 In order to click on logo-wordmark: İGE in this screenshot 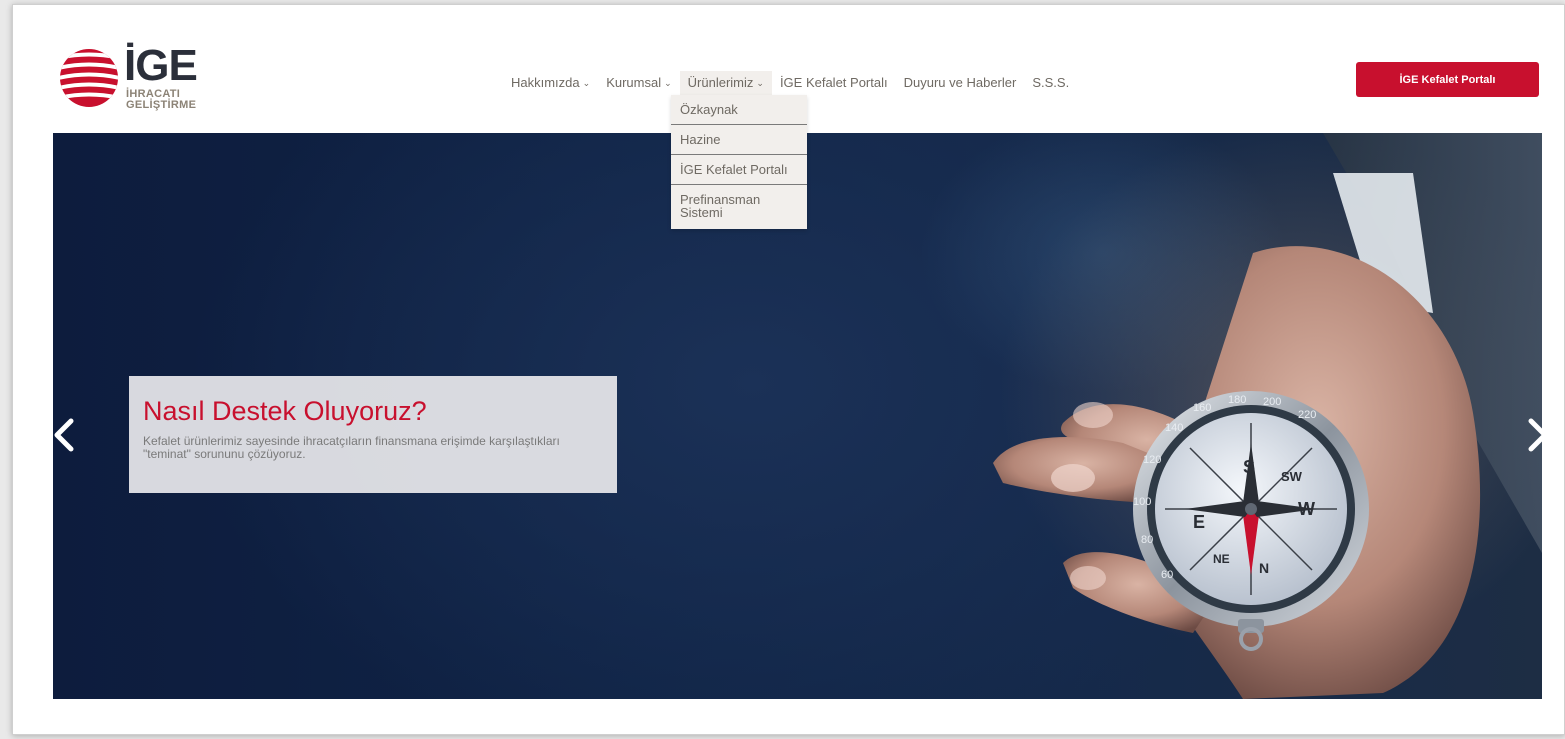, I will do `click(161, 65)`.